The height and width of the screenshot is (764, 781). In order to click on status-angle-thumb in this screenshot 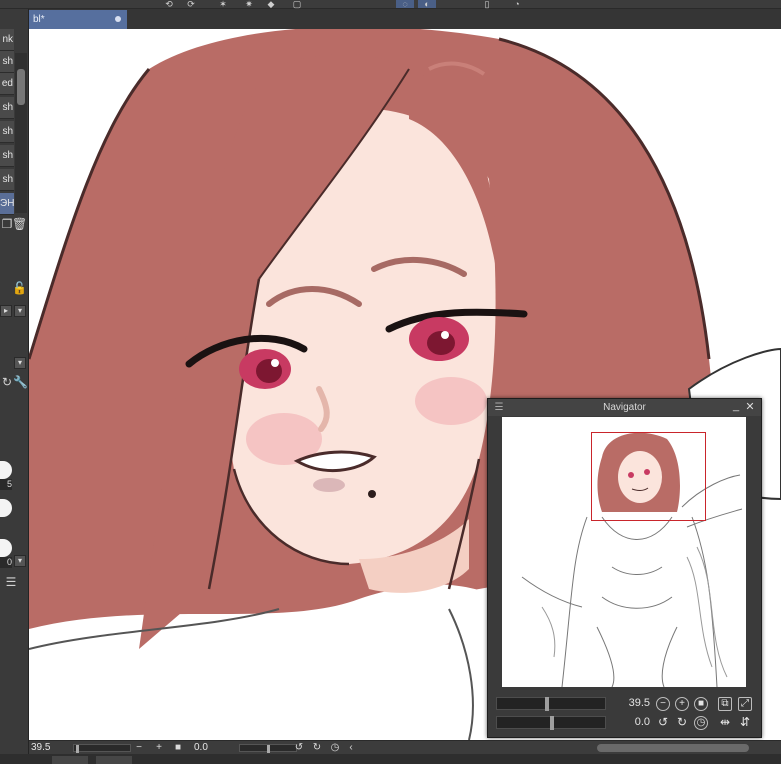, I will do `click(268, 749)`.